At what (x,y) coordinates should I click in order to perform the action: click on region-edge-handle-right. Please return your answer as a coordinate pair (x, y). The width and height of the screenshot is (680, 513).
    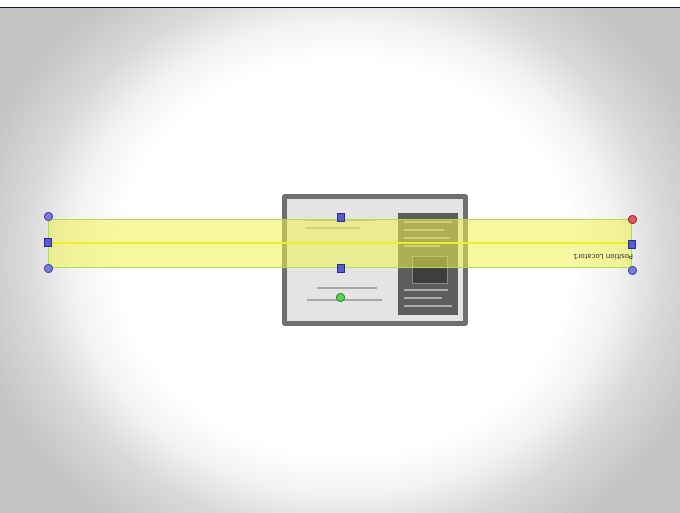
    Looking at the image, I should click on (632, 244).